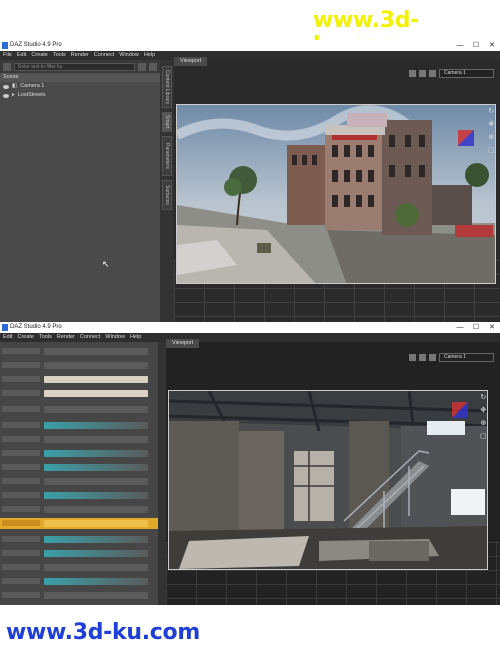 This screenshot has height=650, width=500. Describe the element at coordinates (74, 66) in the screenshot. I see `scene-filter-input: Enter text to filter by` at that location.